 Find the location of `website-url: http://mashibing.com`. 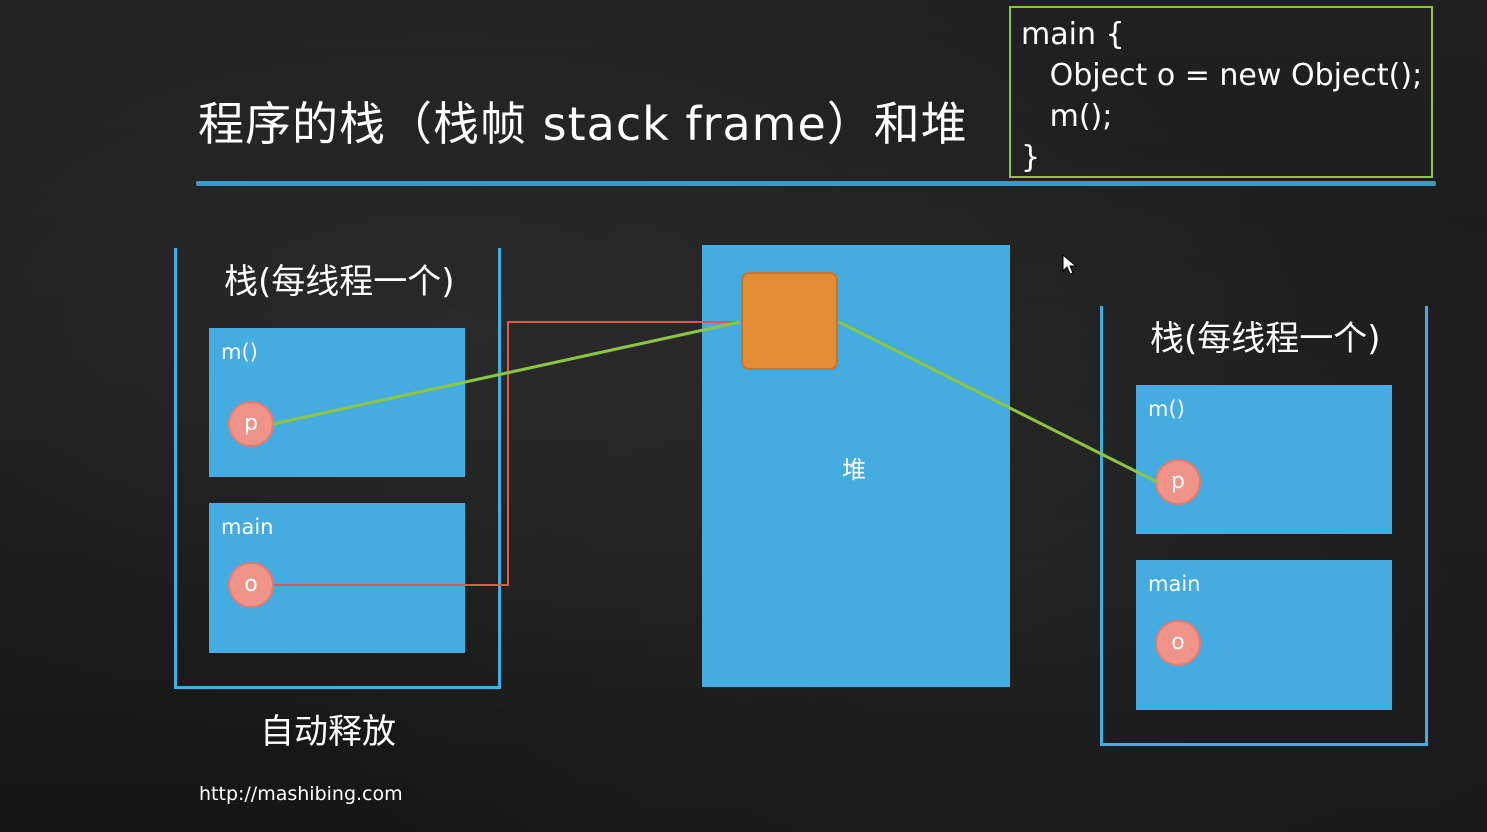

website-url: http://mashibing.com is located at coordinates (301, 794).